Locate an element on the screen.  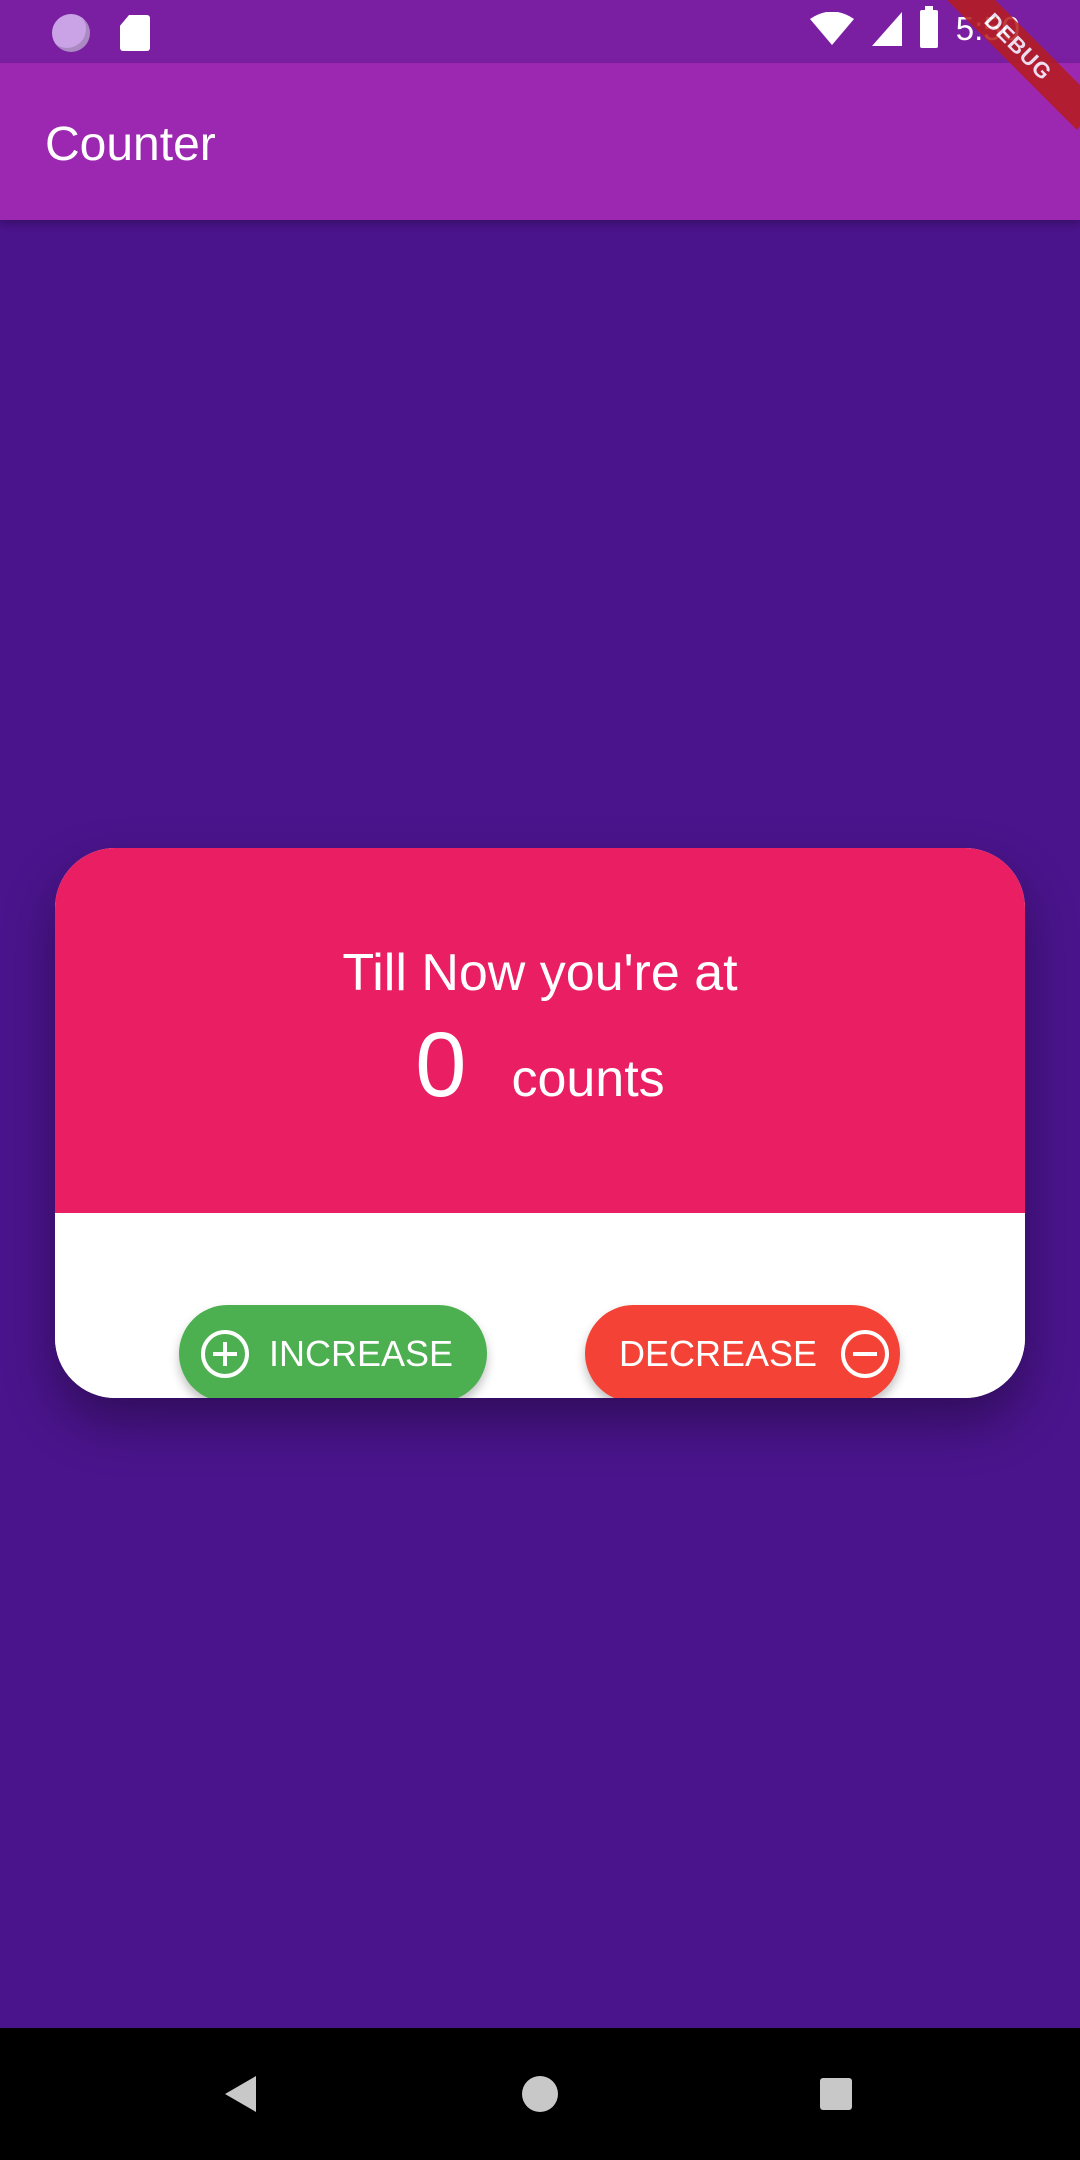
decrease-button: DECREASE is located at coordinates (742, 1351).